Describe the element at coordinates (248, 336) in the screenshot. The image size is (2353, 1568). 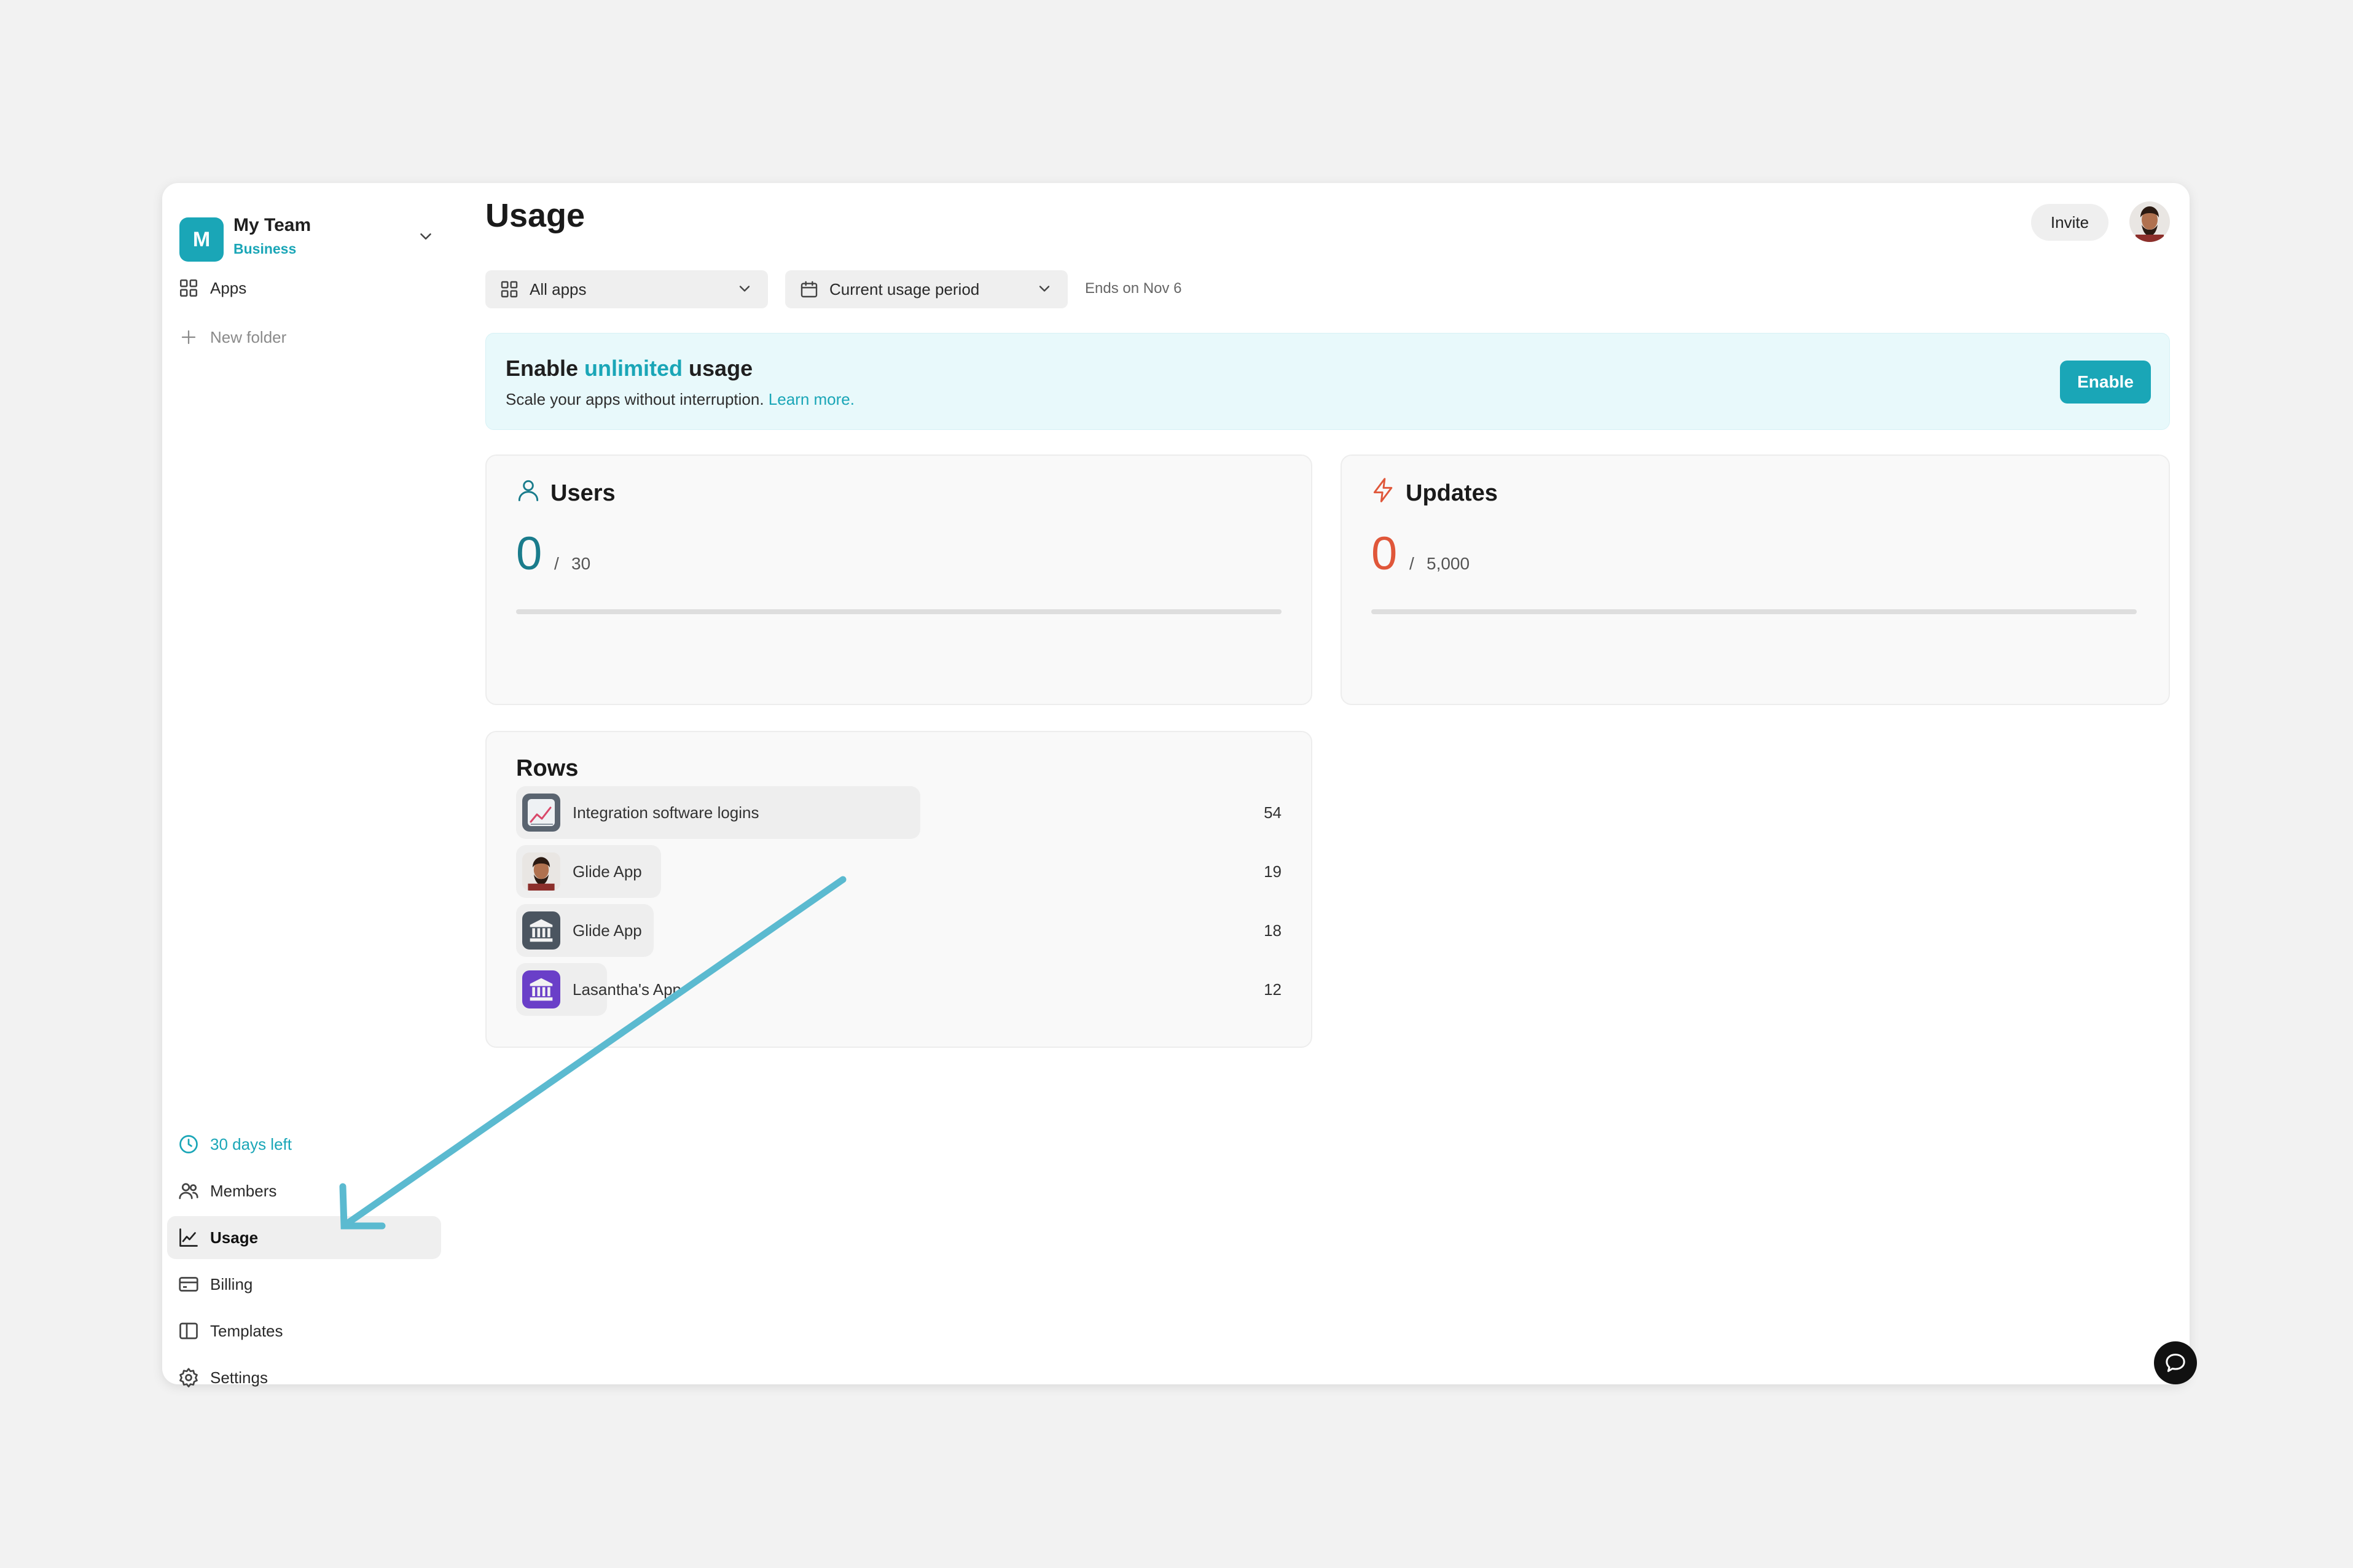
I see `sidebar-item-label: New folder` at that location.